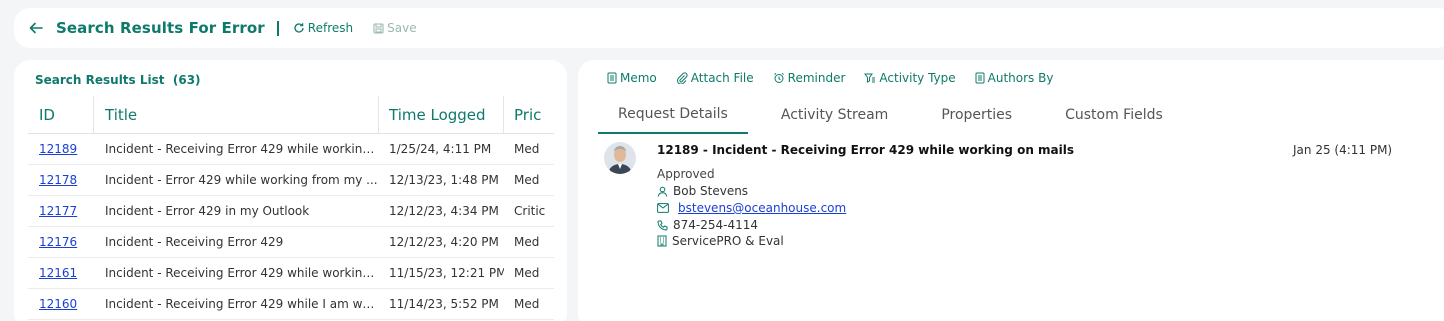 This screenshot has height=321, width=1444. I want to click on save-icon, so click(378, 28).